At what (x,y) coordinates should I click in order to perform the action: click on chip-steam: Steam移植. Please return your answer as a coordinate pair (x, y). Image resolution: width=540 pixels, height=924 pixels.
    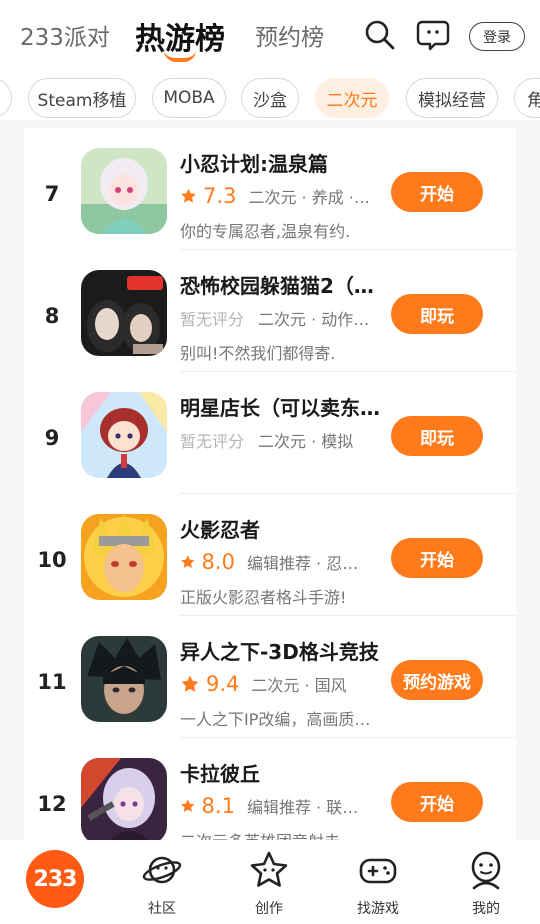
    Looking at the image, I should click on (82, 98).